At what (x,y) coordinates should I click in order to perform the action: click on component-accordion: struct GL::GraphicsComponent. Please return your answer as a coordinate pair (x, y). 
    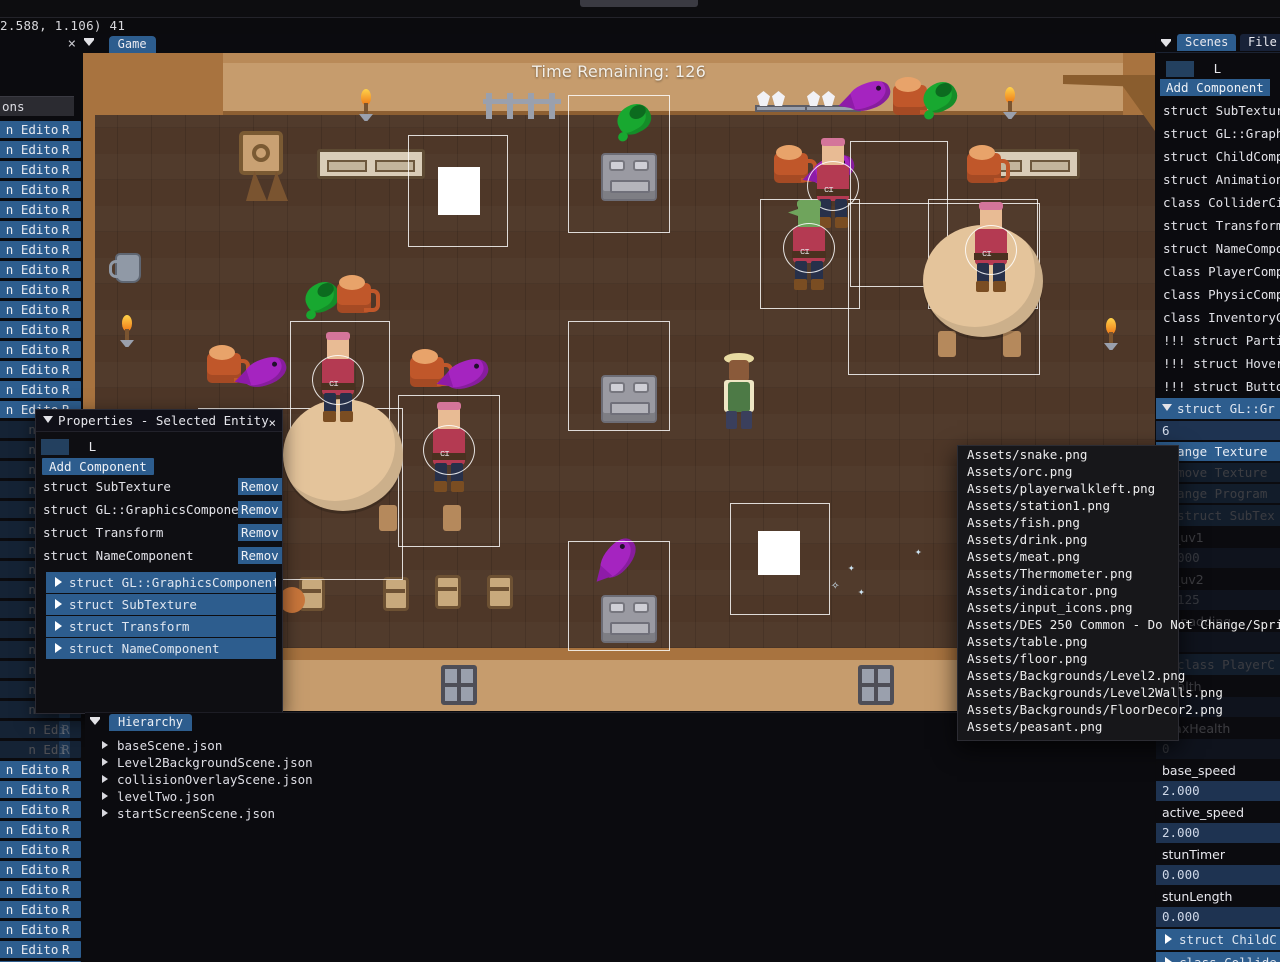
    Looking at the image, I should click on (161, 582).